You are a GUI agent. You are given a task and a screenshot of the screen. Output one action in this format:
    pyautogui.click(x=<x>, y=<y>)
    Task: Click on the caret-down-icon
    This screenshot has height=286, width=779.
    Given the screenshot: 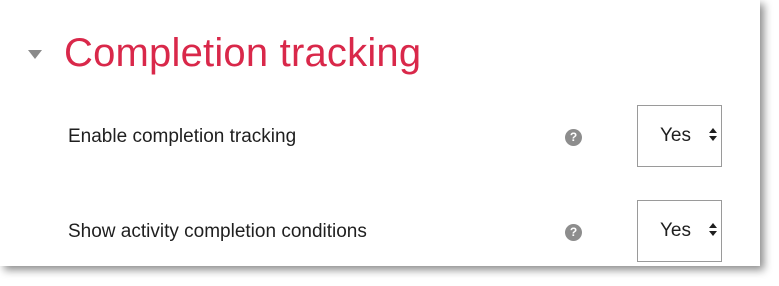 What is the action you would take?
    pyautogui.click(x=35, y=54)
    